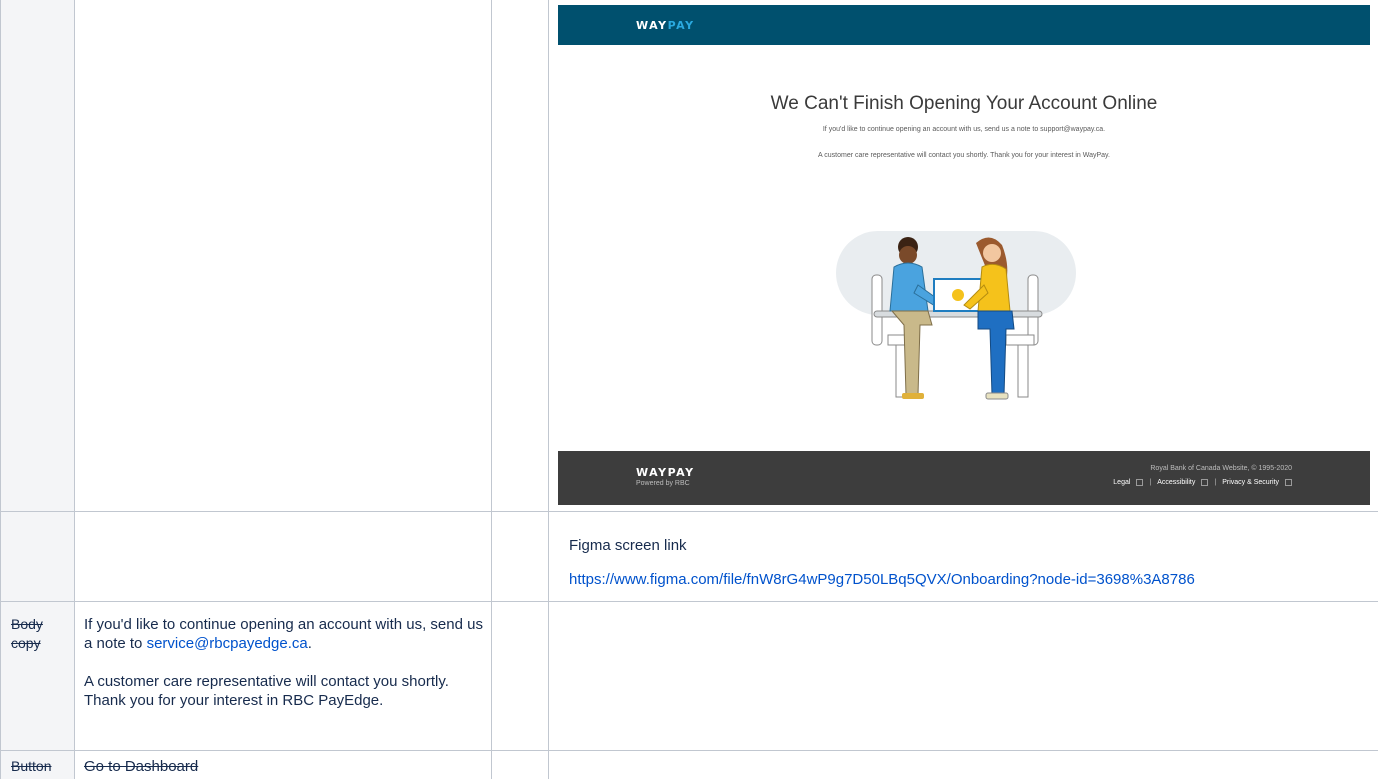 The width and height of the screenshot is (1378, 779). Describe the element at coordinates (37, 389) in the screenshot. I see `label-column-background` at that location.